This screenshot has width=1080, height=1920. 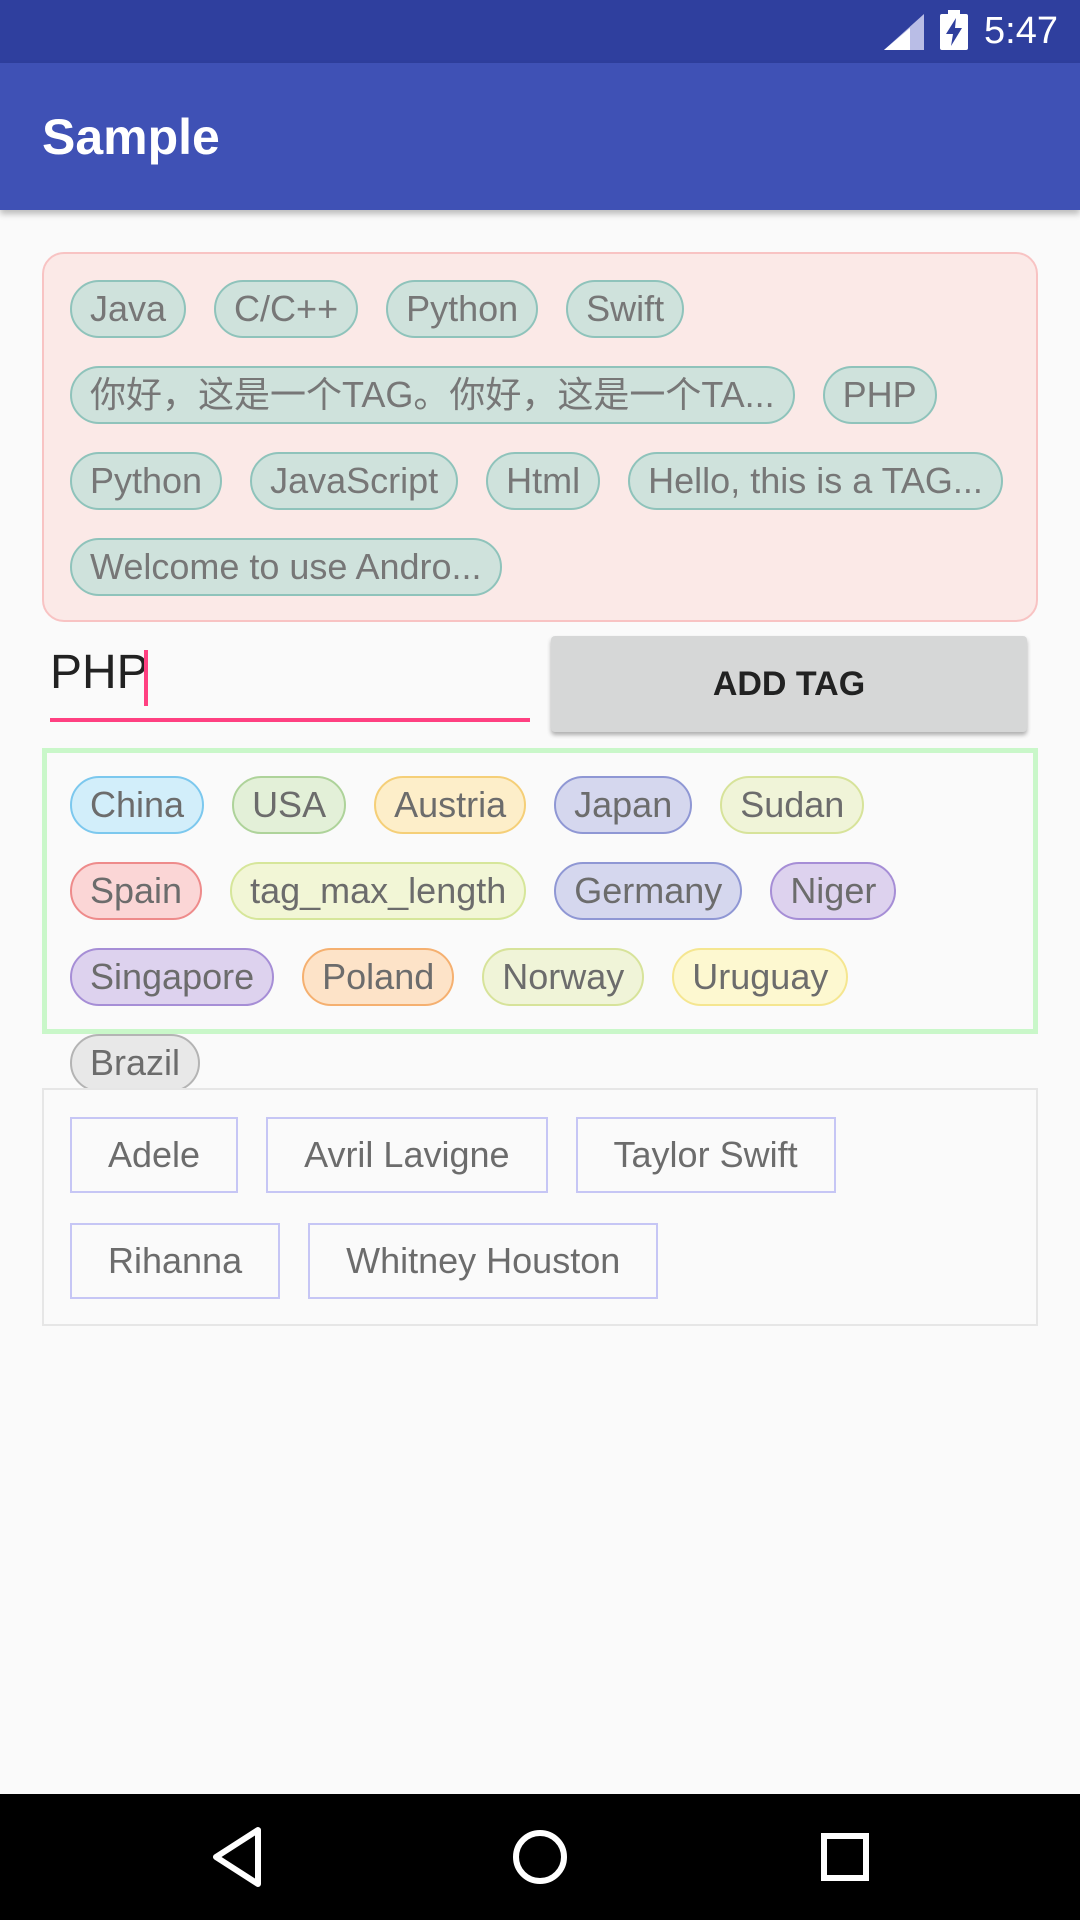 I want to click on country-tag: Niger, so click(x=833, y=891).